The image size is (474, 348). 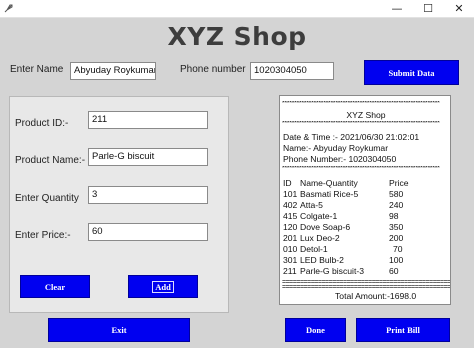 I want to click on price-input: 60, so click(x=148, y=232).